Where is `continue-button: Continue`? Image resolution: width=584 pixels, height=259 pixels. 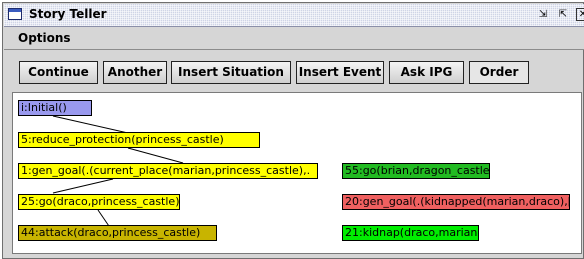 continue-button: Continue is located at coordinates (58, 72).